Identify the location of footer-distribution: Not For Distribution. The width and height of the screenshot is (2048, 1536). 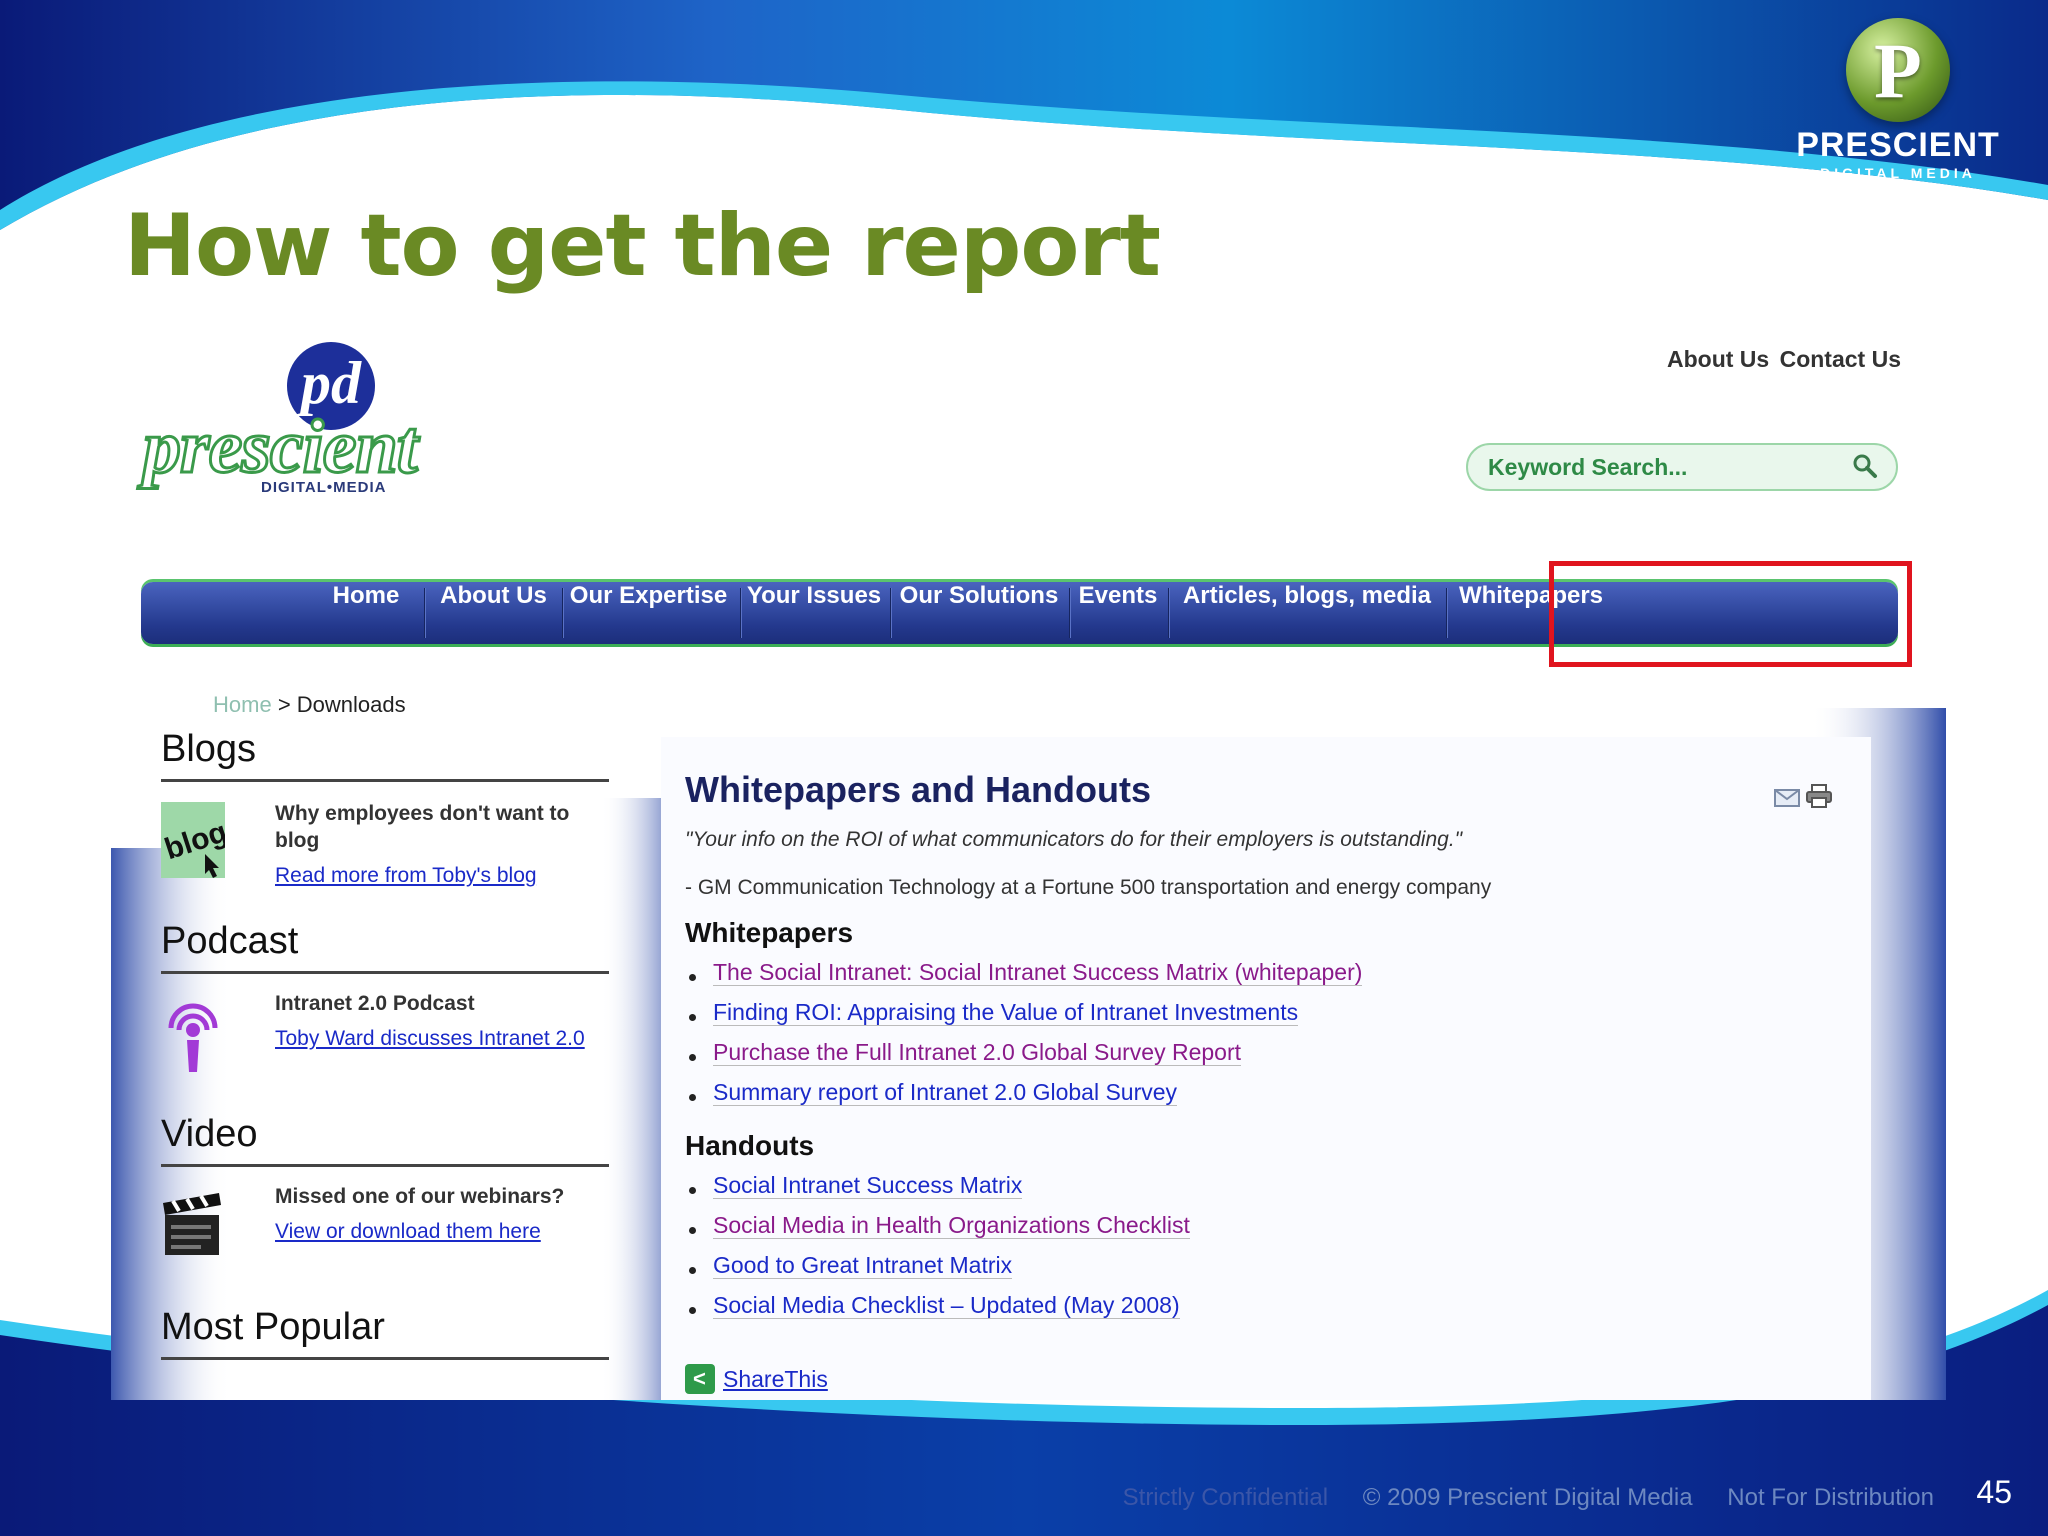
(1830, 1497).